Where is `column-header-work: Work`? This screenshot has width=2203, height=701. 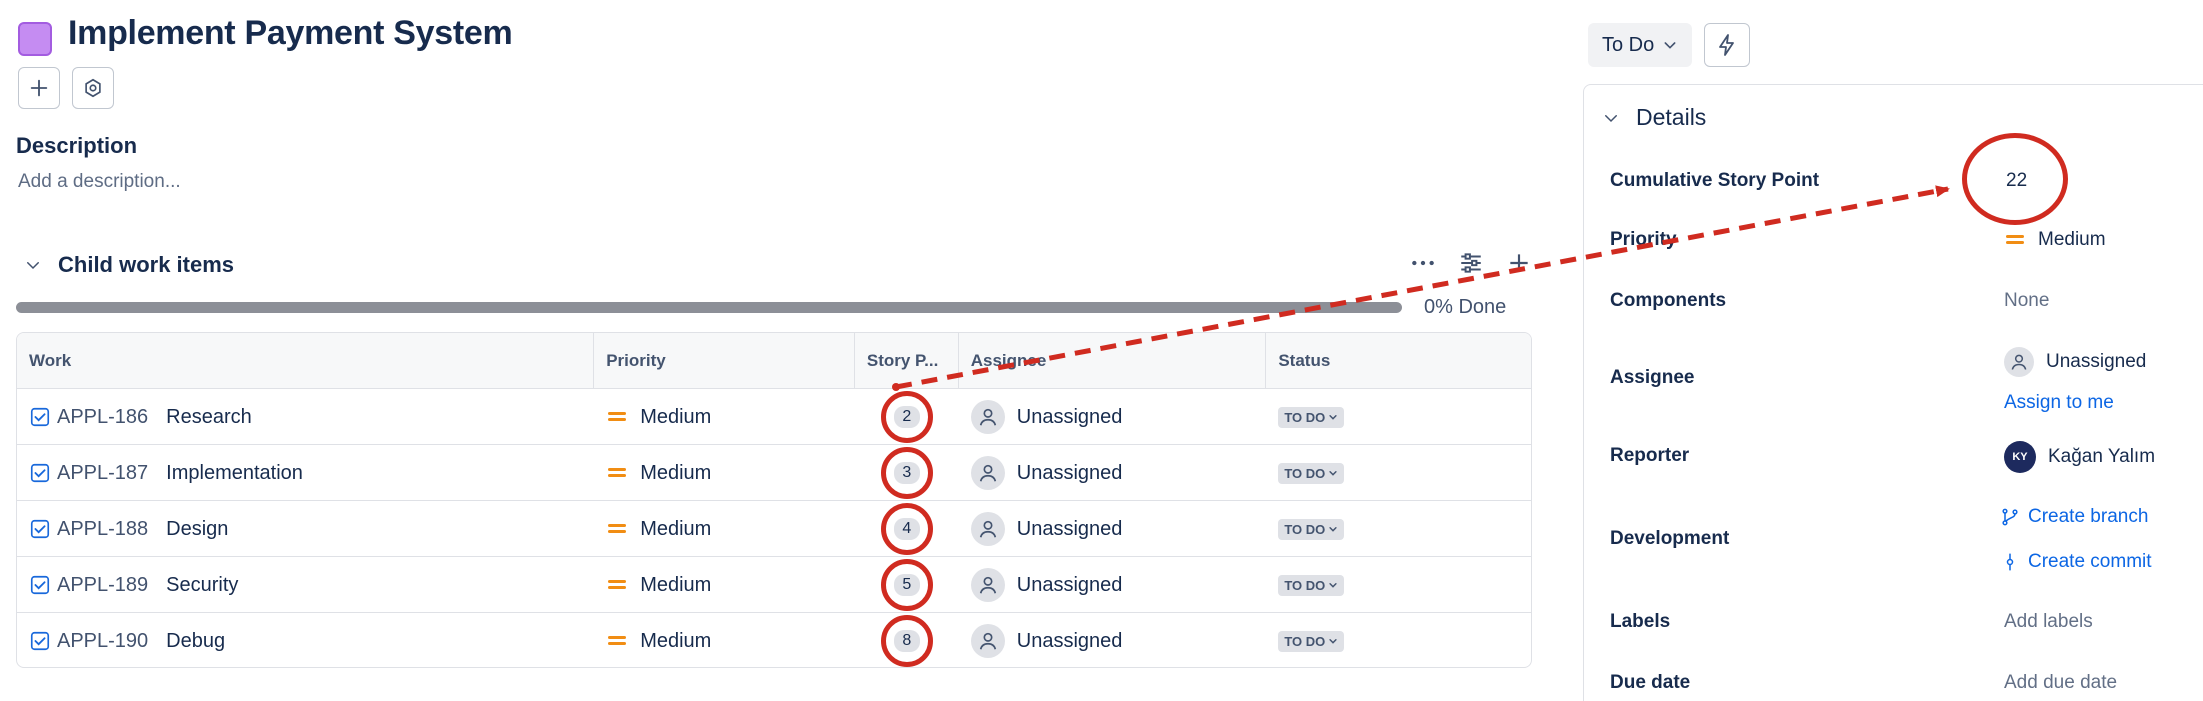
column-header-work: Work is located at coordinates (306, 361).